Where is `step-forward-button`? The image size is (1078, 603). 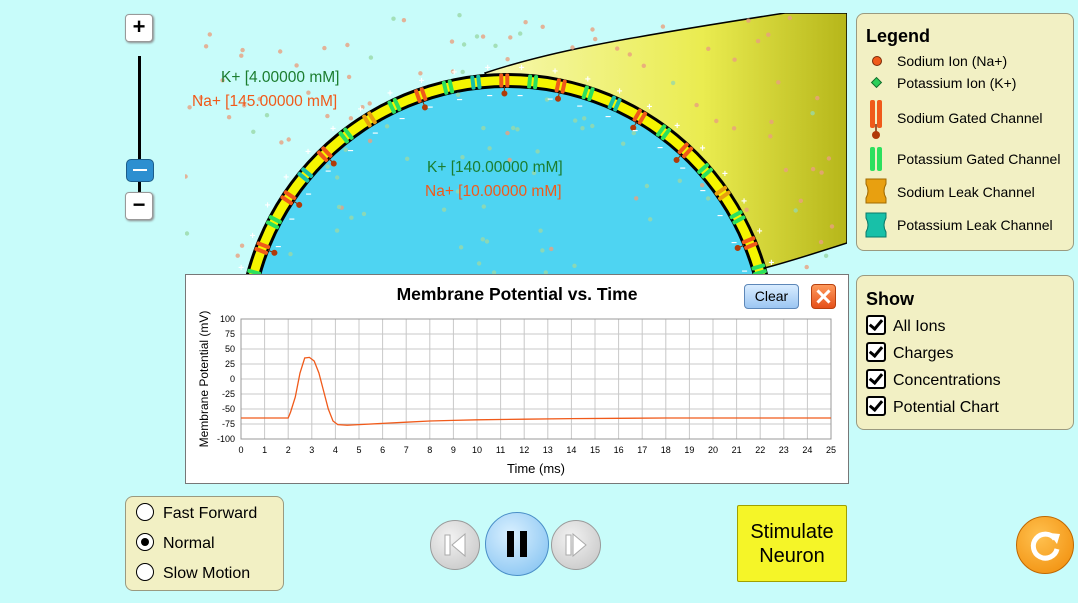
step-forward-button is located at coordinates (576, 545).